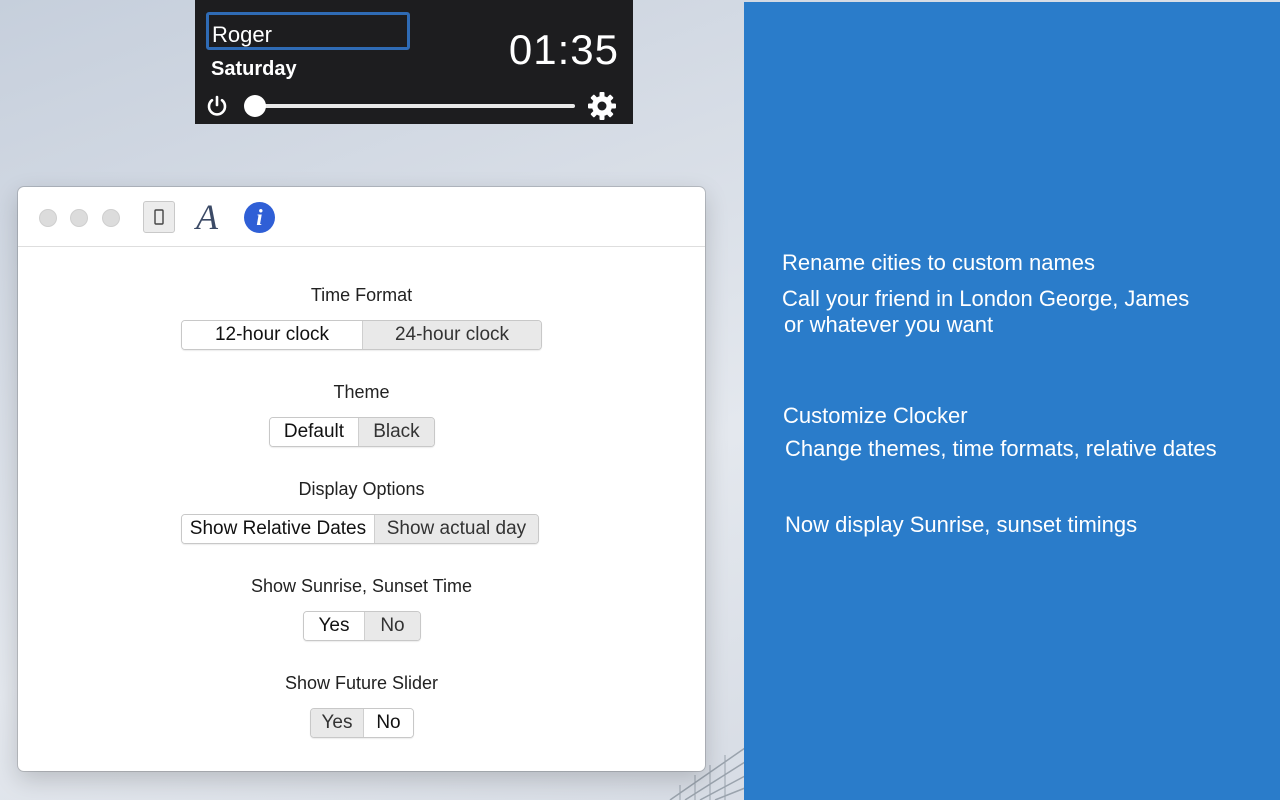 This screenshot has height=800, width=1280. What do you see at coordinates (602, 106) in the screenshot?
I see `gear-icon` at bounding box center [602, 106].